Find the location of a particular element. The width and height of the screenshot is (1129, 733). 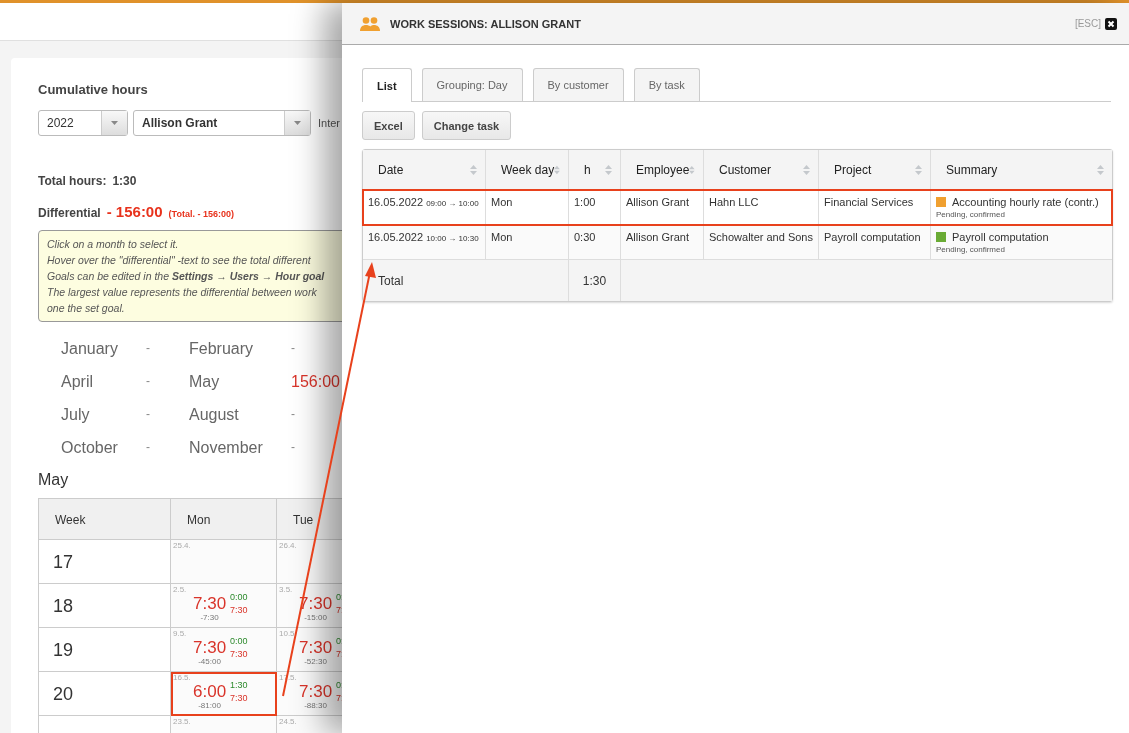

close-icon is located at coordinates (1111, 23).